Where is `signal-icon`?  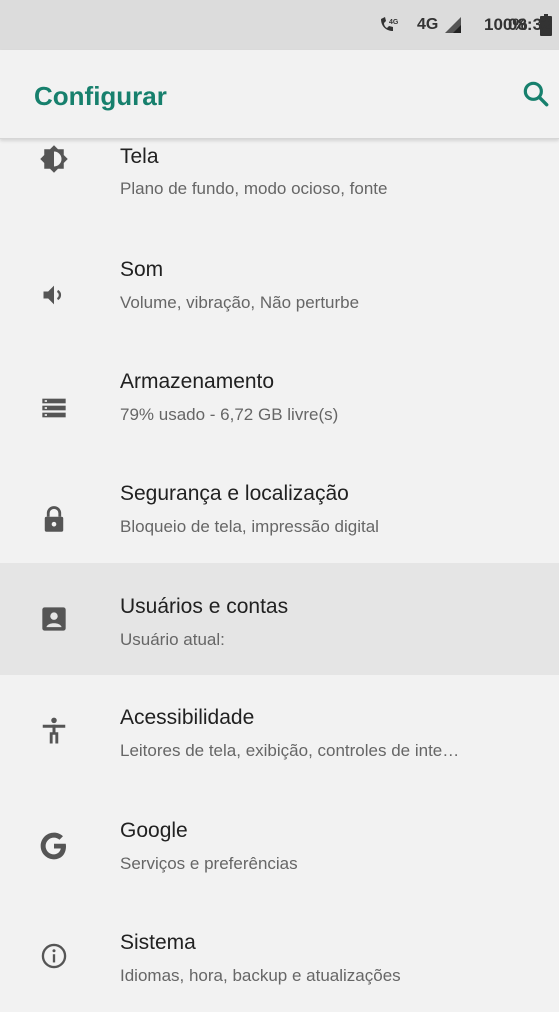 signal-icon is located at coordinates (453, 25).